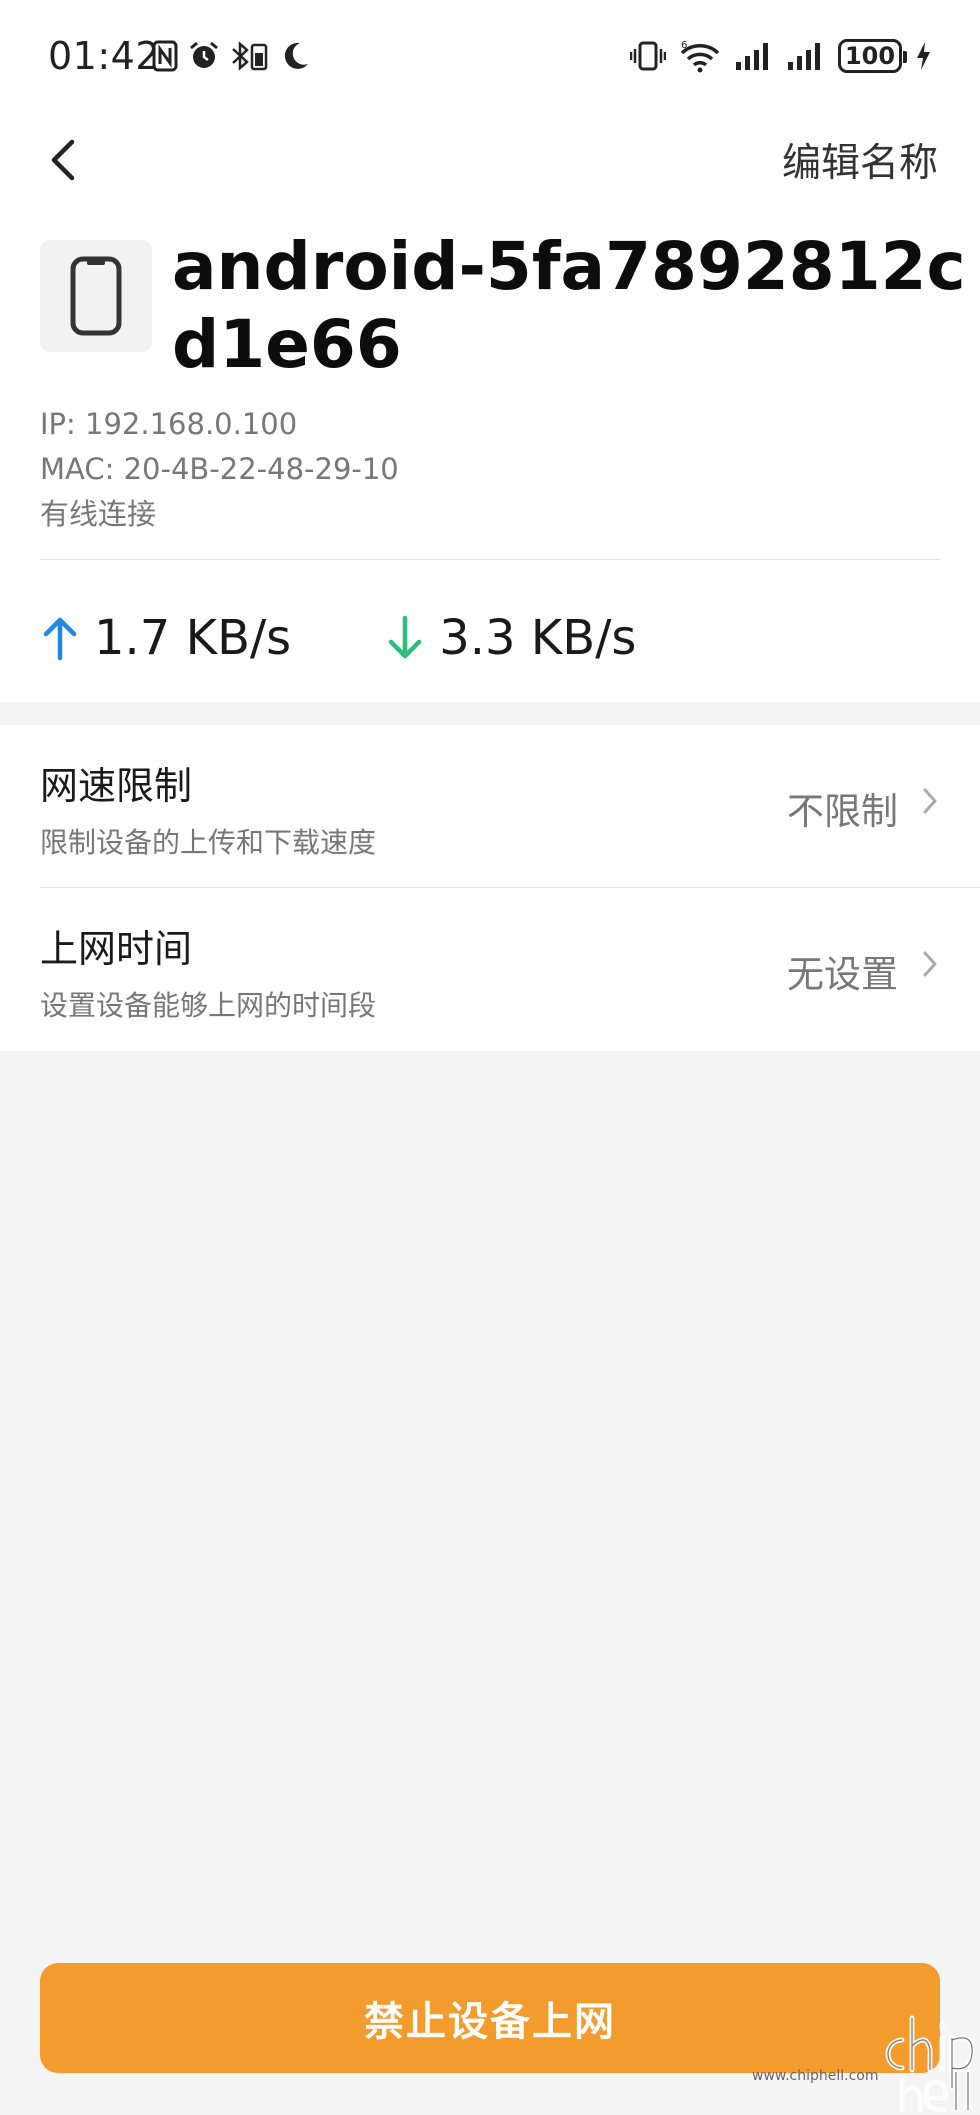 This screenshot has height=2115, width=980. Describe the element at coordinates (860, 160) in the screenshot. I see `edit-name-button: 编辑名称` at that location.